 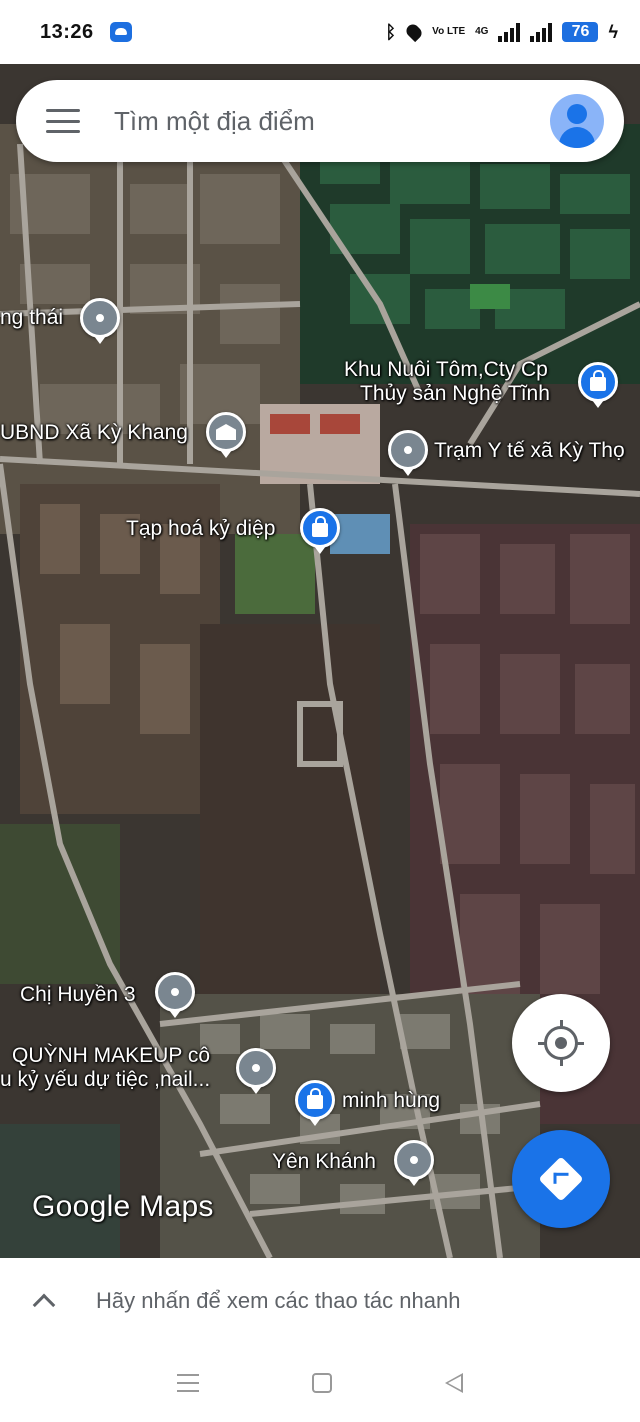 I want to click on place-label-minh-hung: minh hùng, so click(x=391, y=1101).